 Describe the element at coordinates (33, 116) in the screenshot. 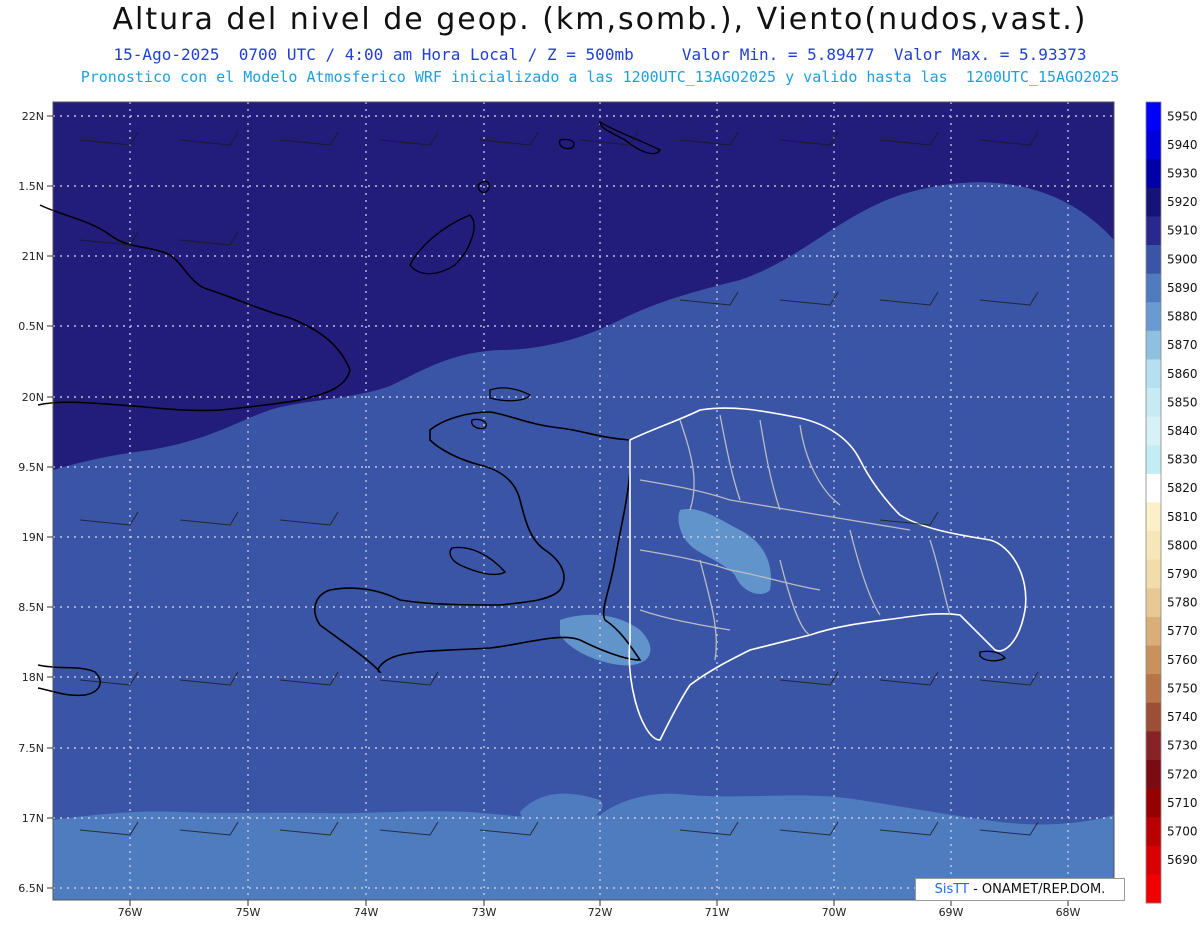

I see `lat-label: 22N` at that location.